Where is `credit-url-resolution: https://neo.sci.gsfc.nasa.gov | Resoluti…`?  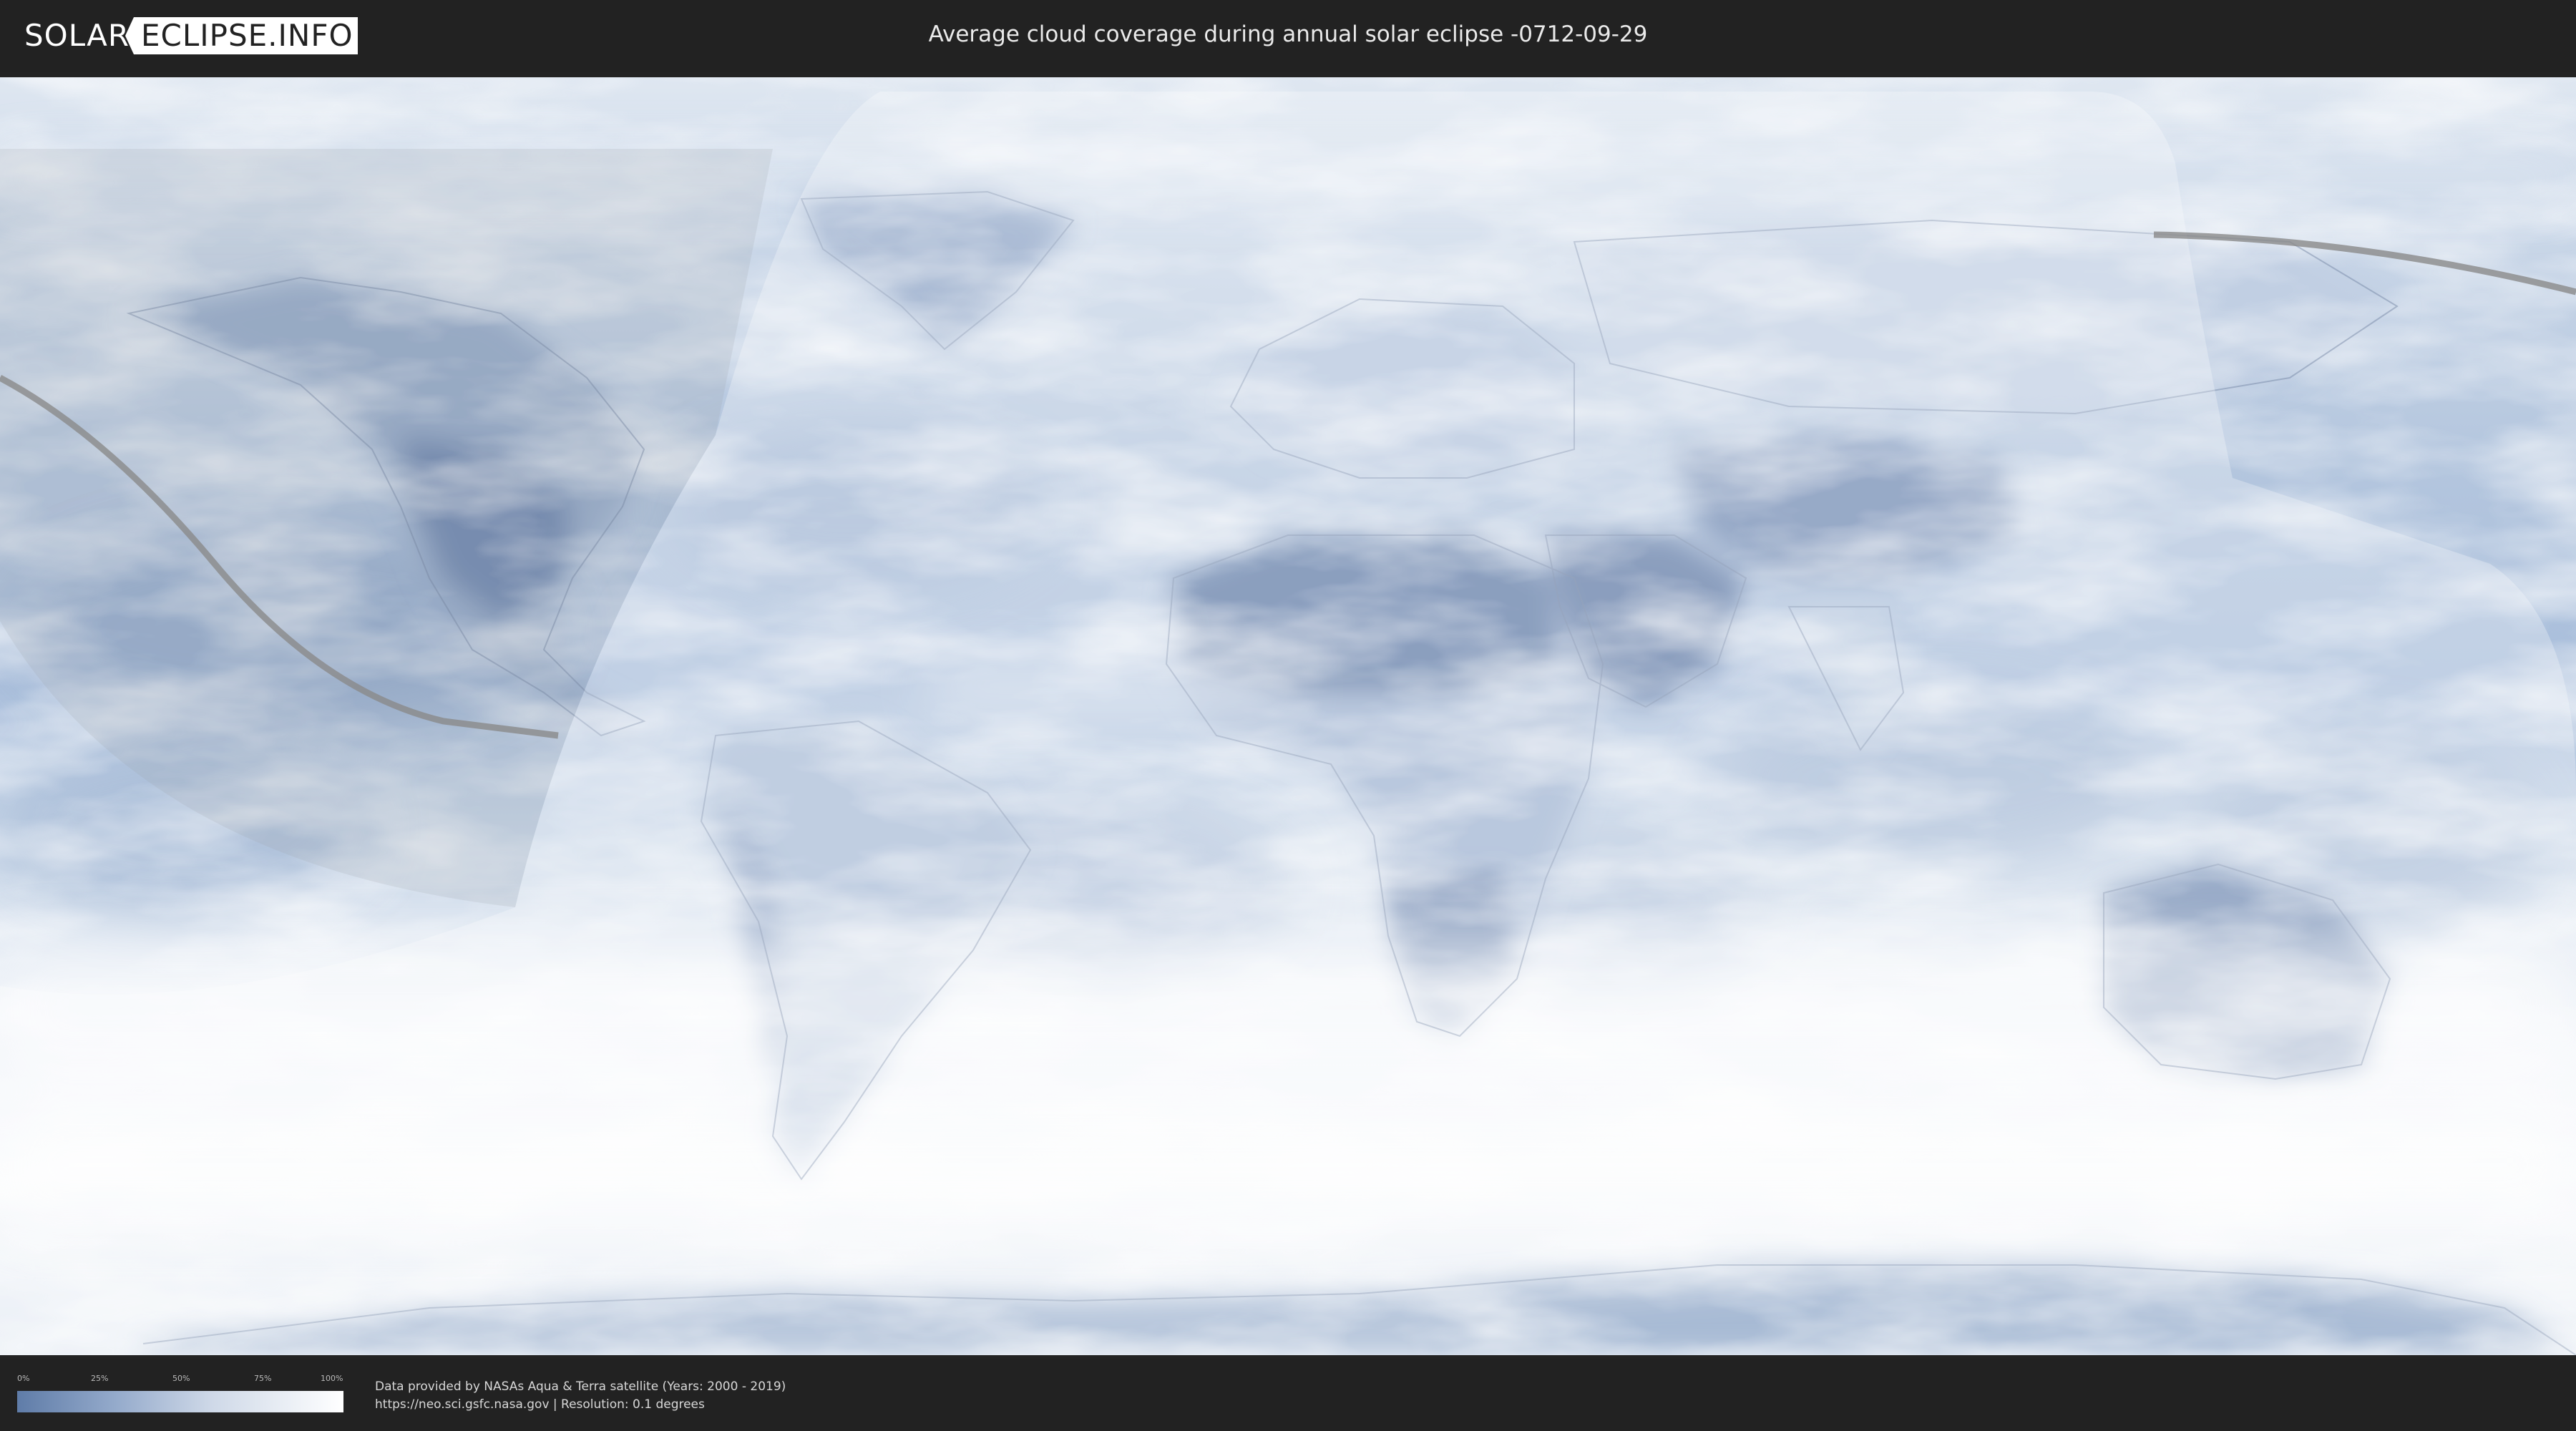 credit-url-resolution: https://neo.sci.gsfc.nasa.gov | Resoluti… is located at coordinates (580, 1405).